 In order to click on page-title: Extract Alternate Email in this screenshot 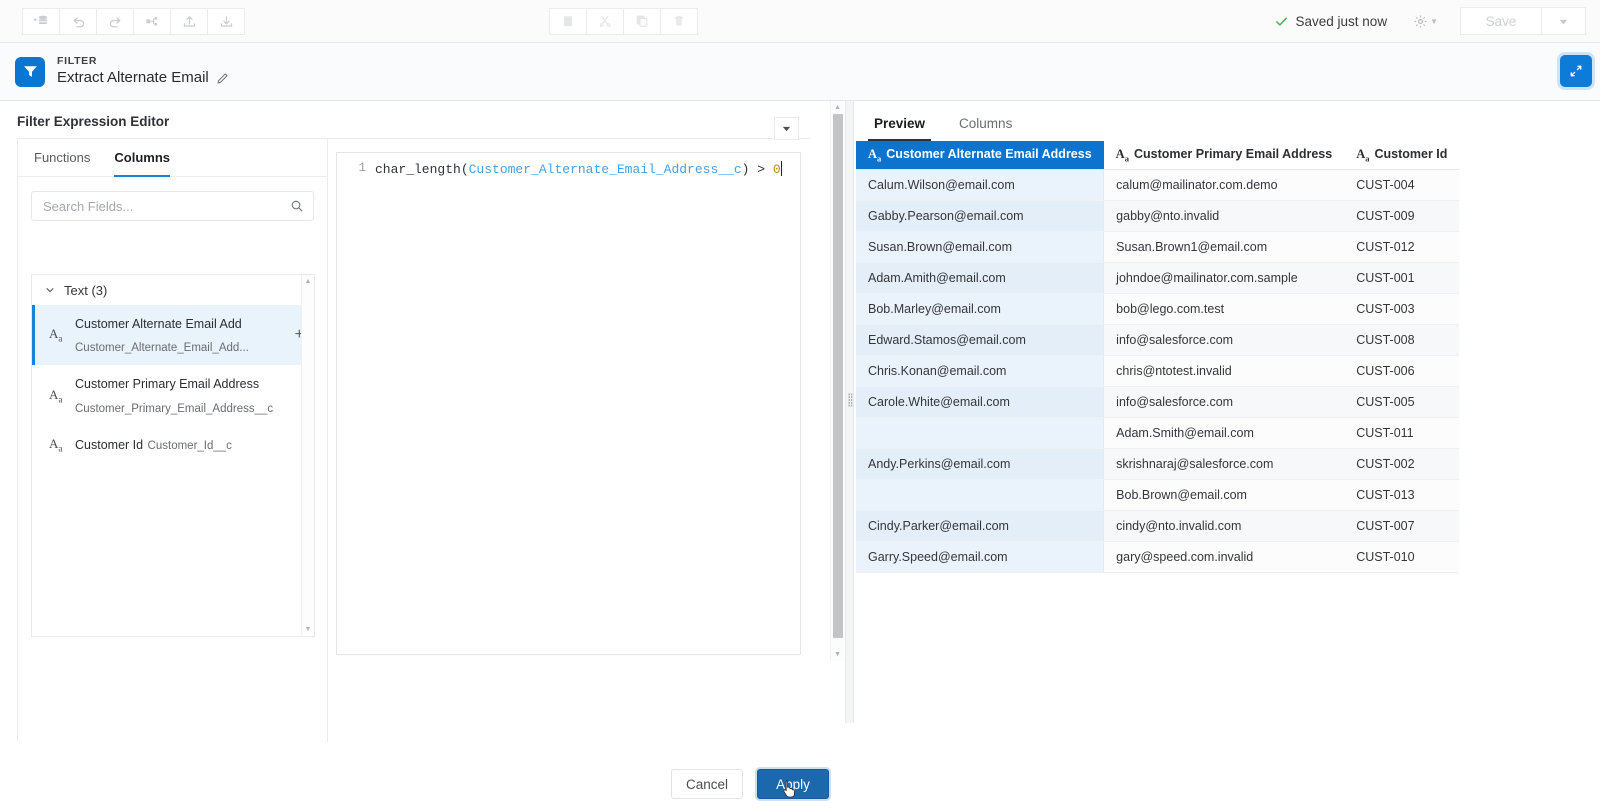, I will do `click(133, 78)`.